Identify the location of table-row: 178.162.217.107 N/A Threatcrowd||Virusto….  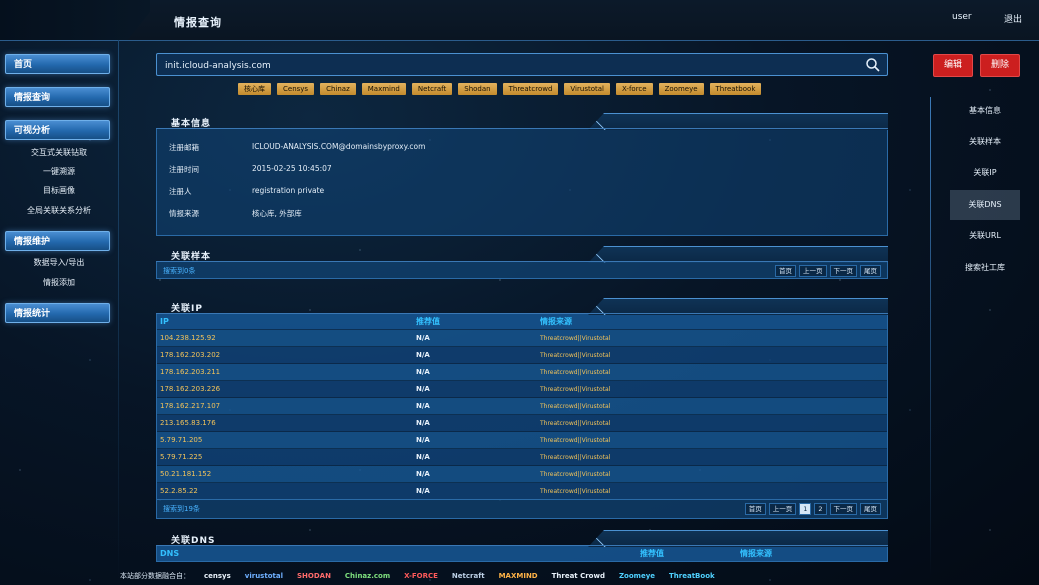
(522, 406).